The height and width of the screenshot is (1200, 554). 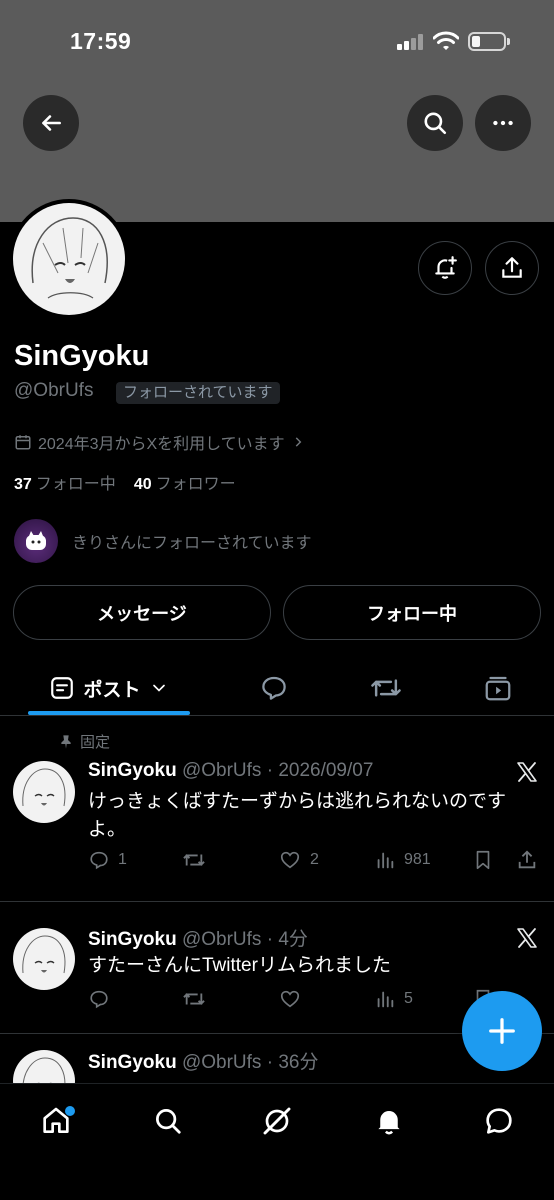 I want to click on like-count: 2, so click(x=314, y=859).